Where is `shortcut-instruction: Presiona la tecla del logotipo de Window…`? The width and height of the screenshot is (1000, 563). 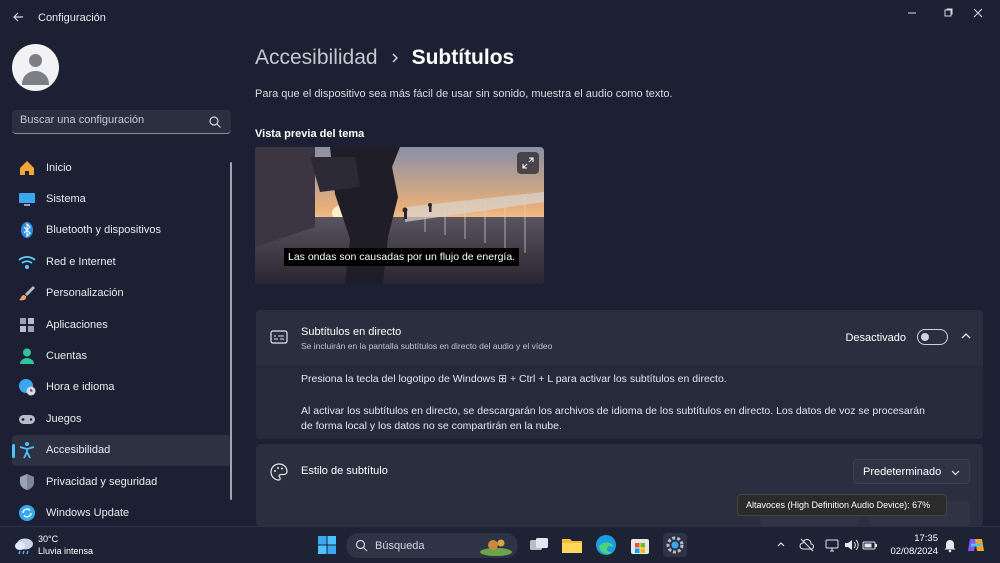
shortcut-instruction: Presiona la tecla del logotipo de Window… is located at coordinates (514, 379).